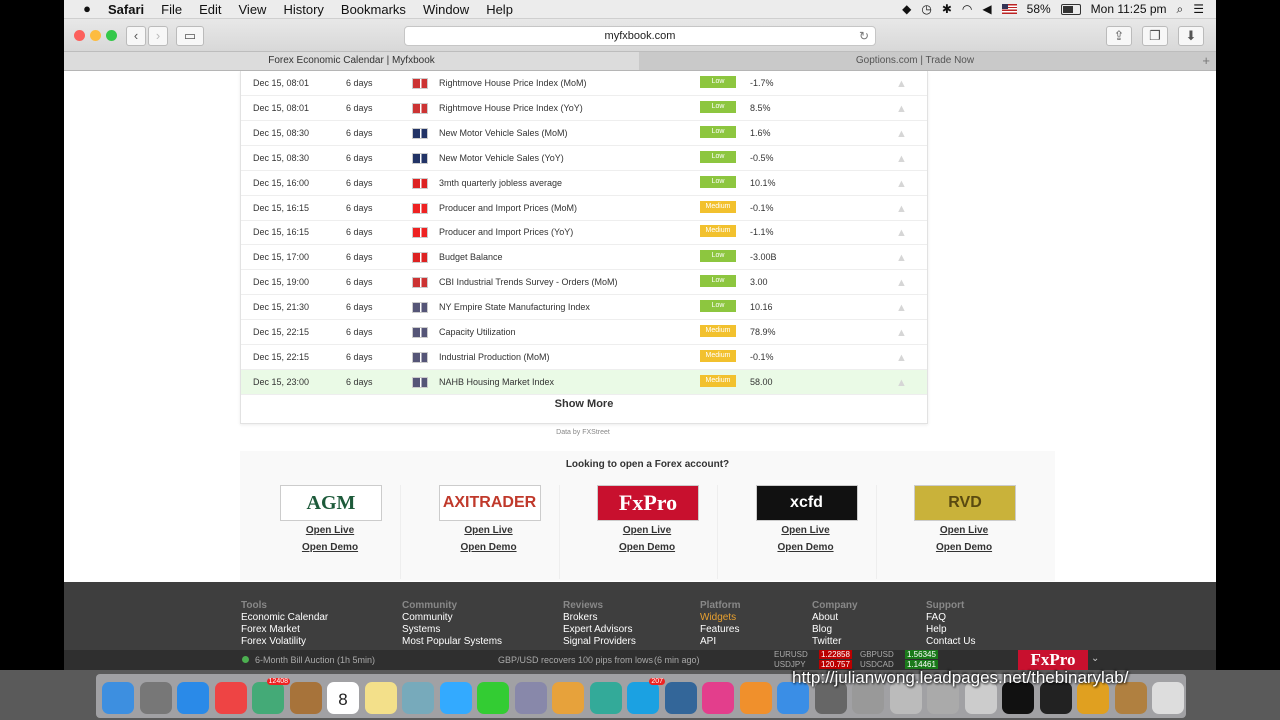  What do you see at coordinates (915, 61) in the screenshot?
I see `tab-goptions: Goptions.com | Trade Now` at bounding box center [915, 61].